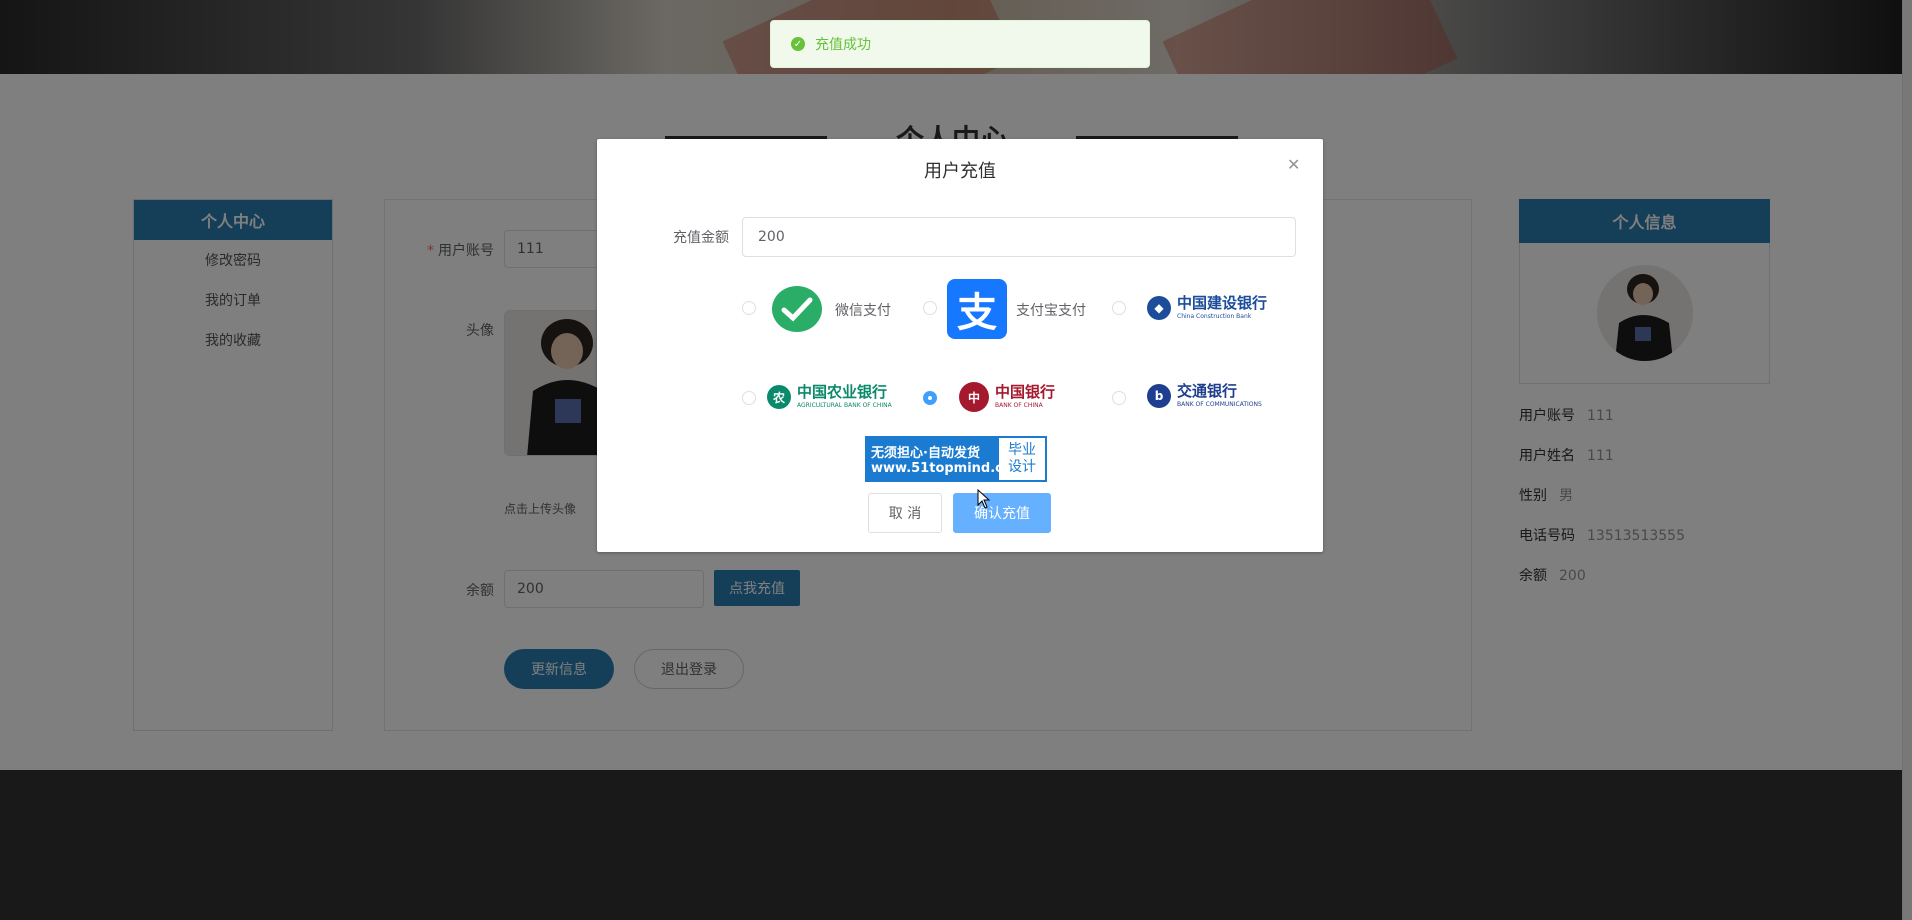 This screenshot has width=1912, height=920. I want to click on wechat-pay-icon, so click(797, 309).